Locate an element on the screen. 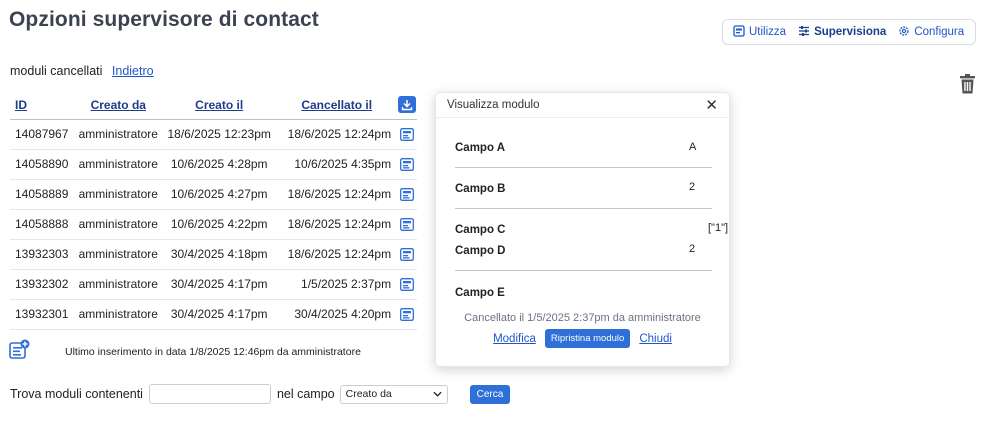 Image resolution: width=984 pixels, height=425 pixels. search-field-select-value: Creato da is located at coordinates (368, 394).